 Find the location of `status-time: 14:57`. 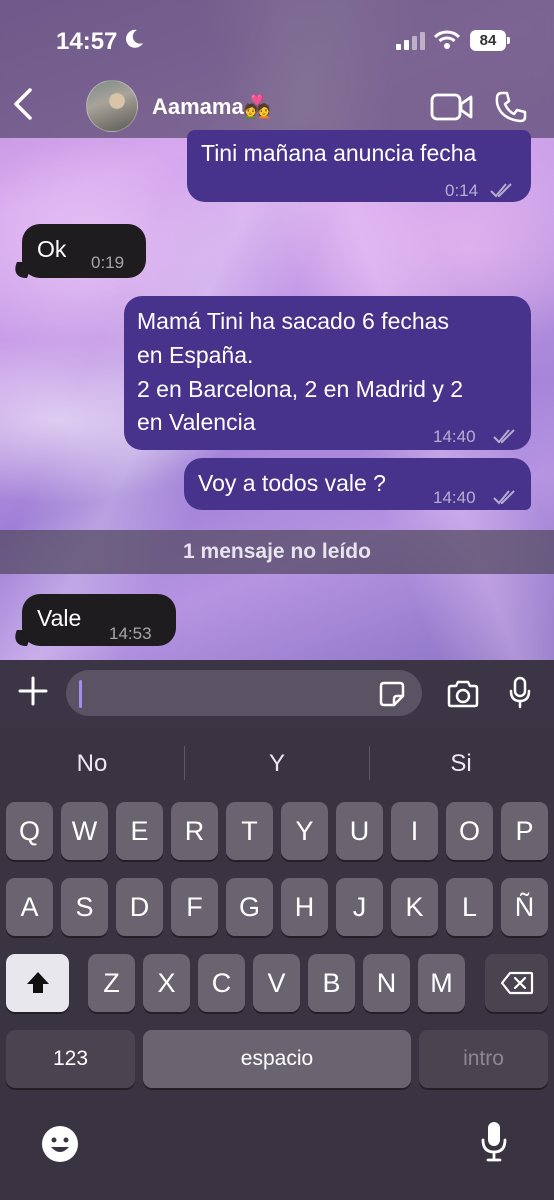

status-time: 14:57 is located at coordinates (87, 41).